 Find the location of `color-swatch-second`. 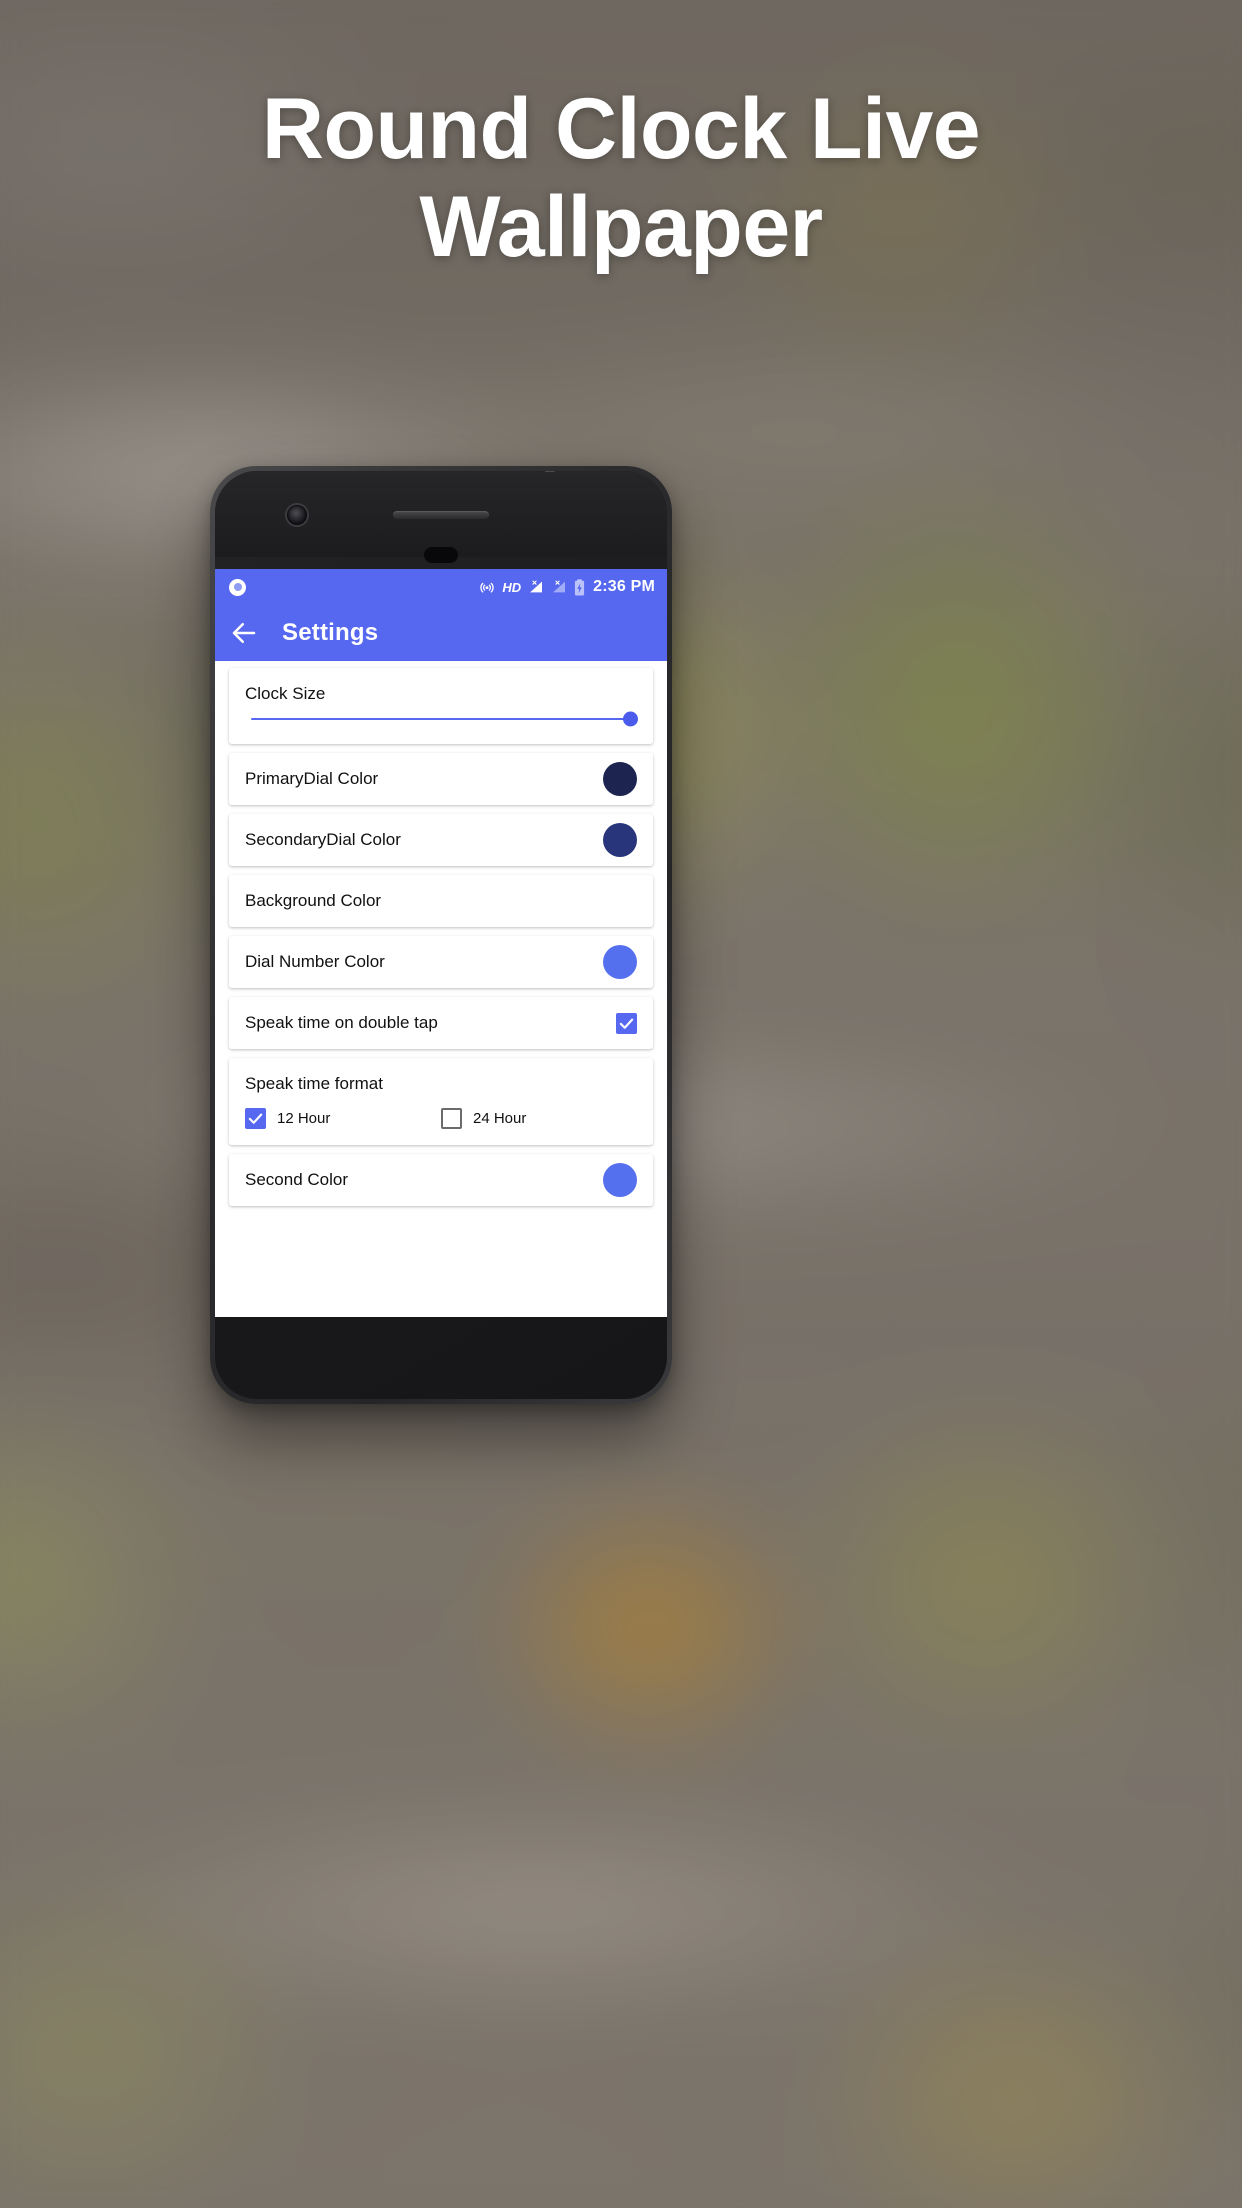

color-swatch-second is located at coordinates (620, 1180).